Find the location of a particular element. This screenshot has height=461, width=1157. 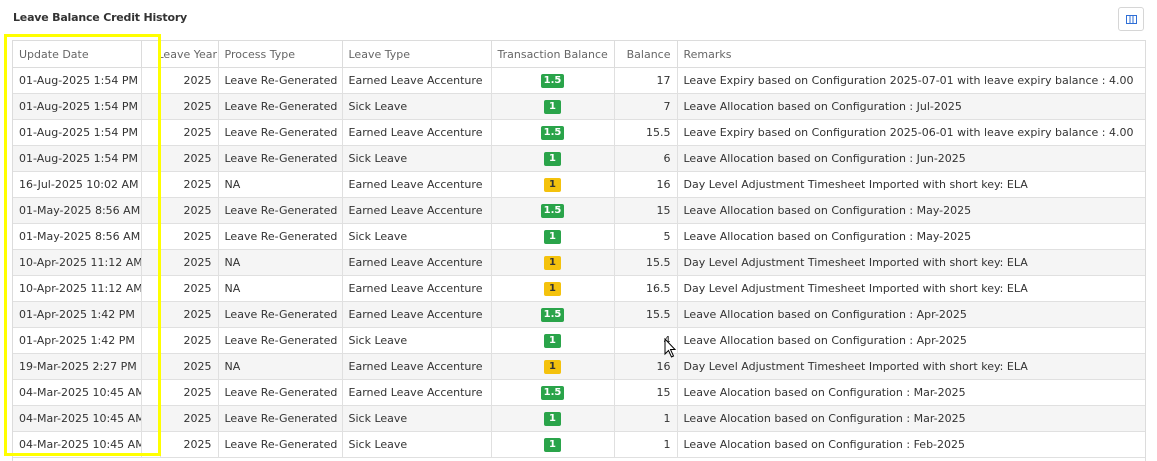

header-spacer is located at coordinates (151, 54).